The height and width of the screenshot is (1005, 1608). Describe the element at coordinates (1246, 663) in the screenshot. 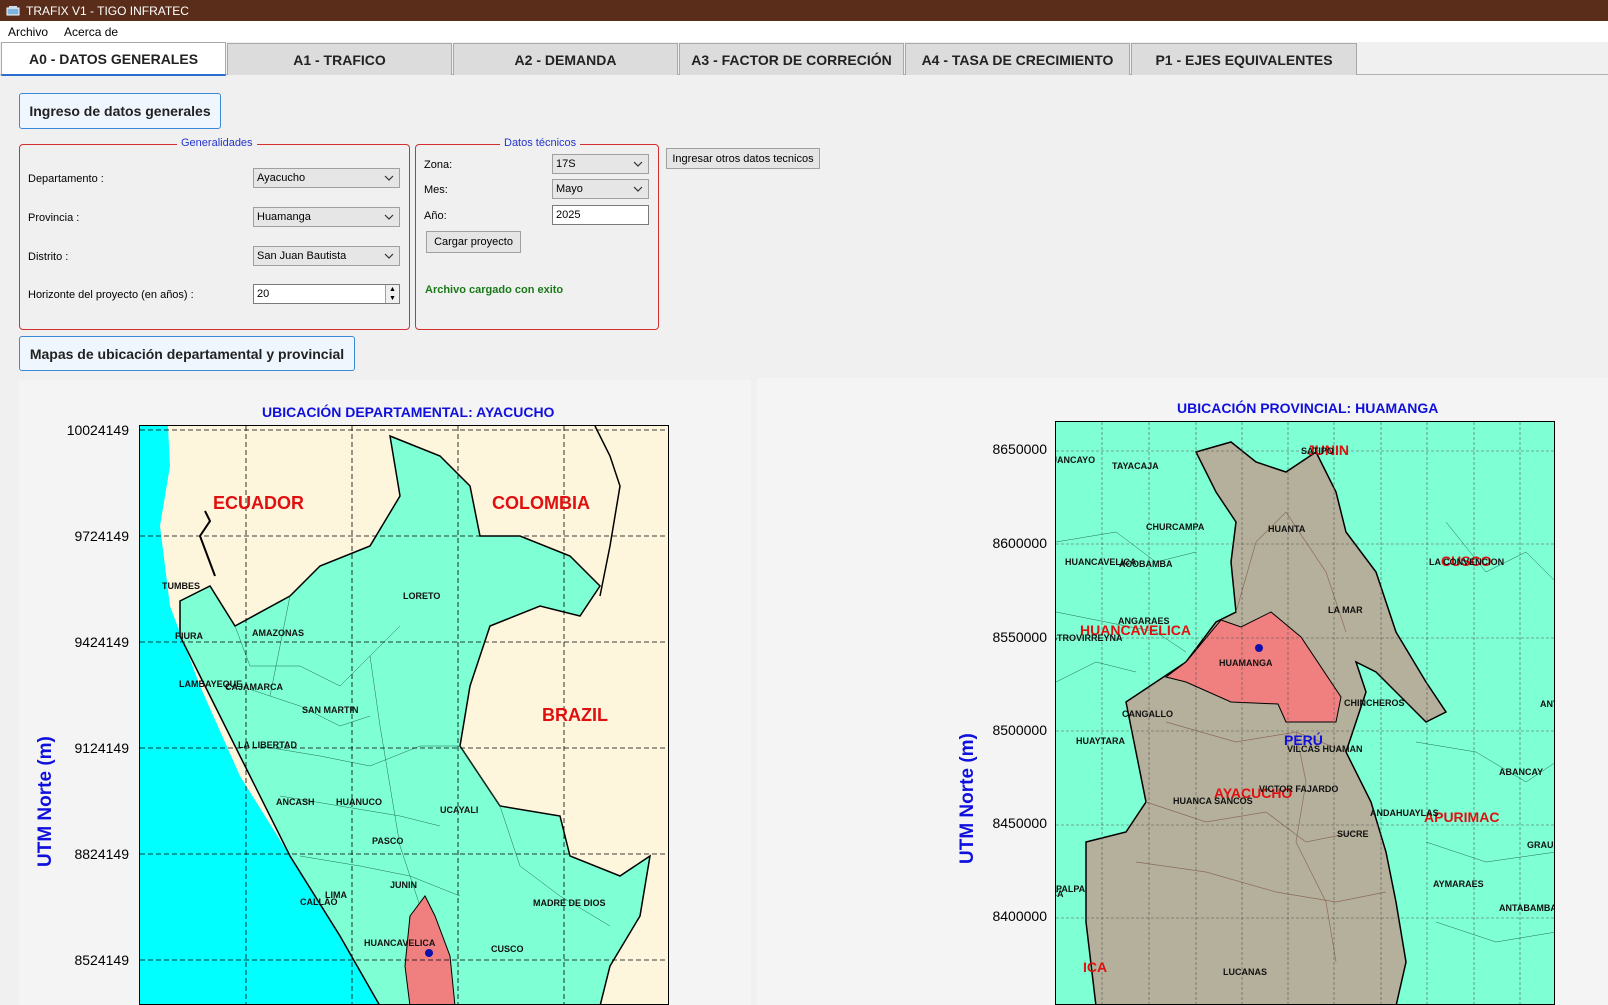

I see `place-label: HUAMANGA` at that location.